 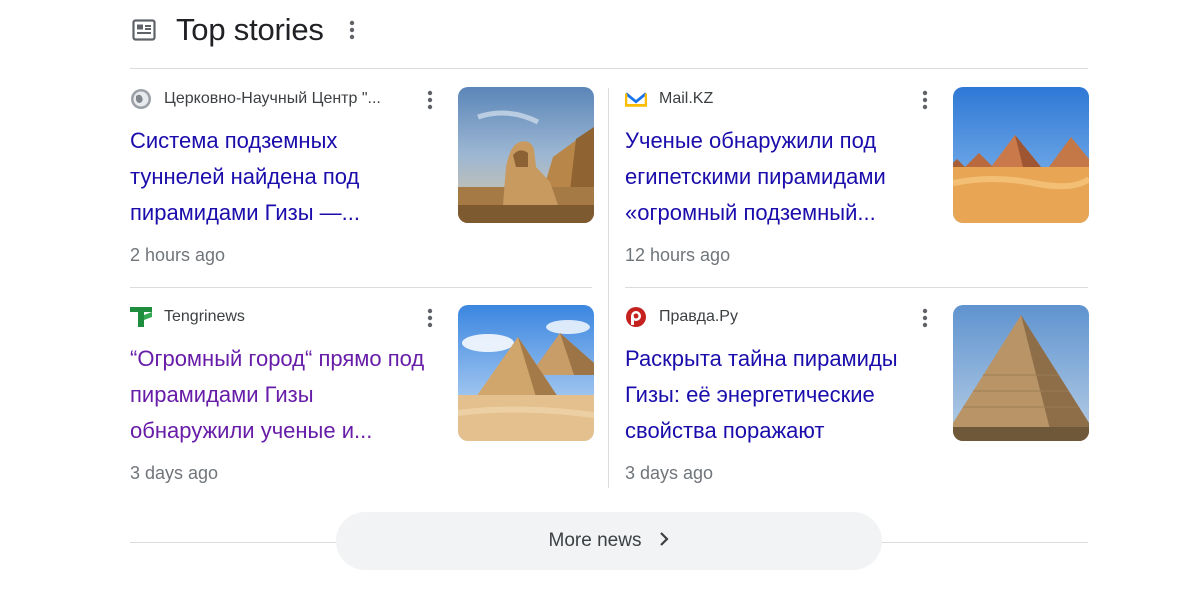 What do you see at coordinates (141, 317) in the screenshot?
I see `tengrinews-logo-icon` at bounding box center [141, 317].